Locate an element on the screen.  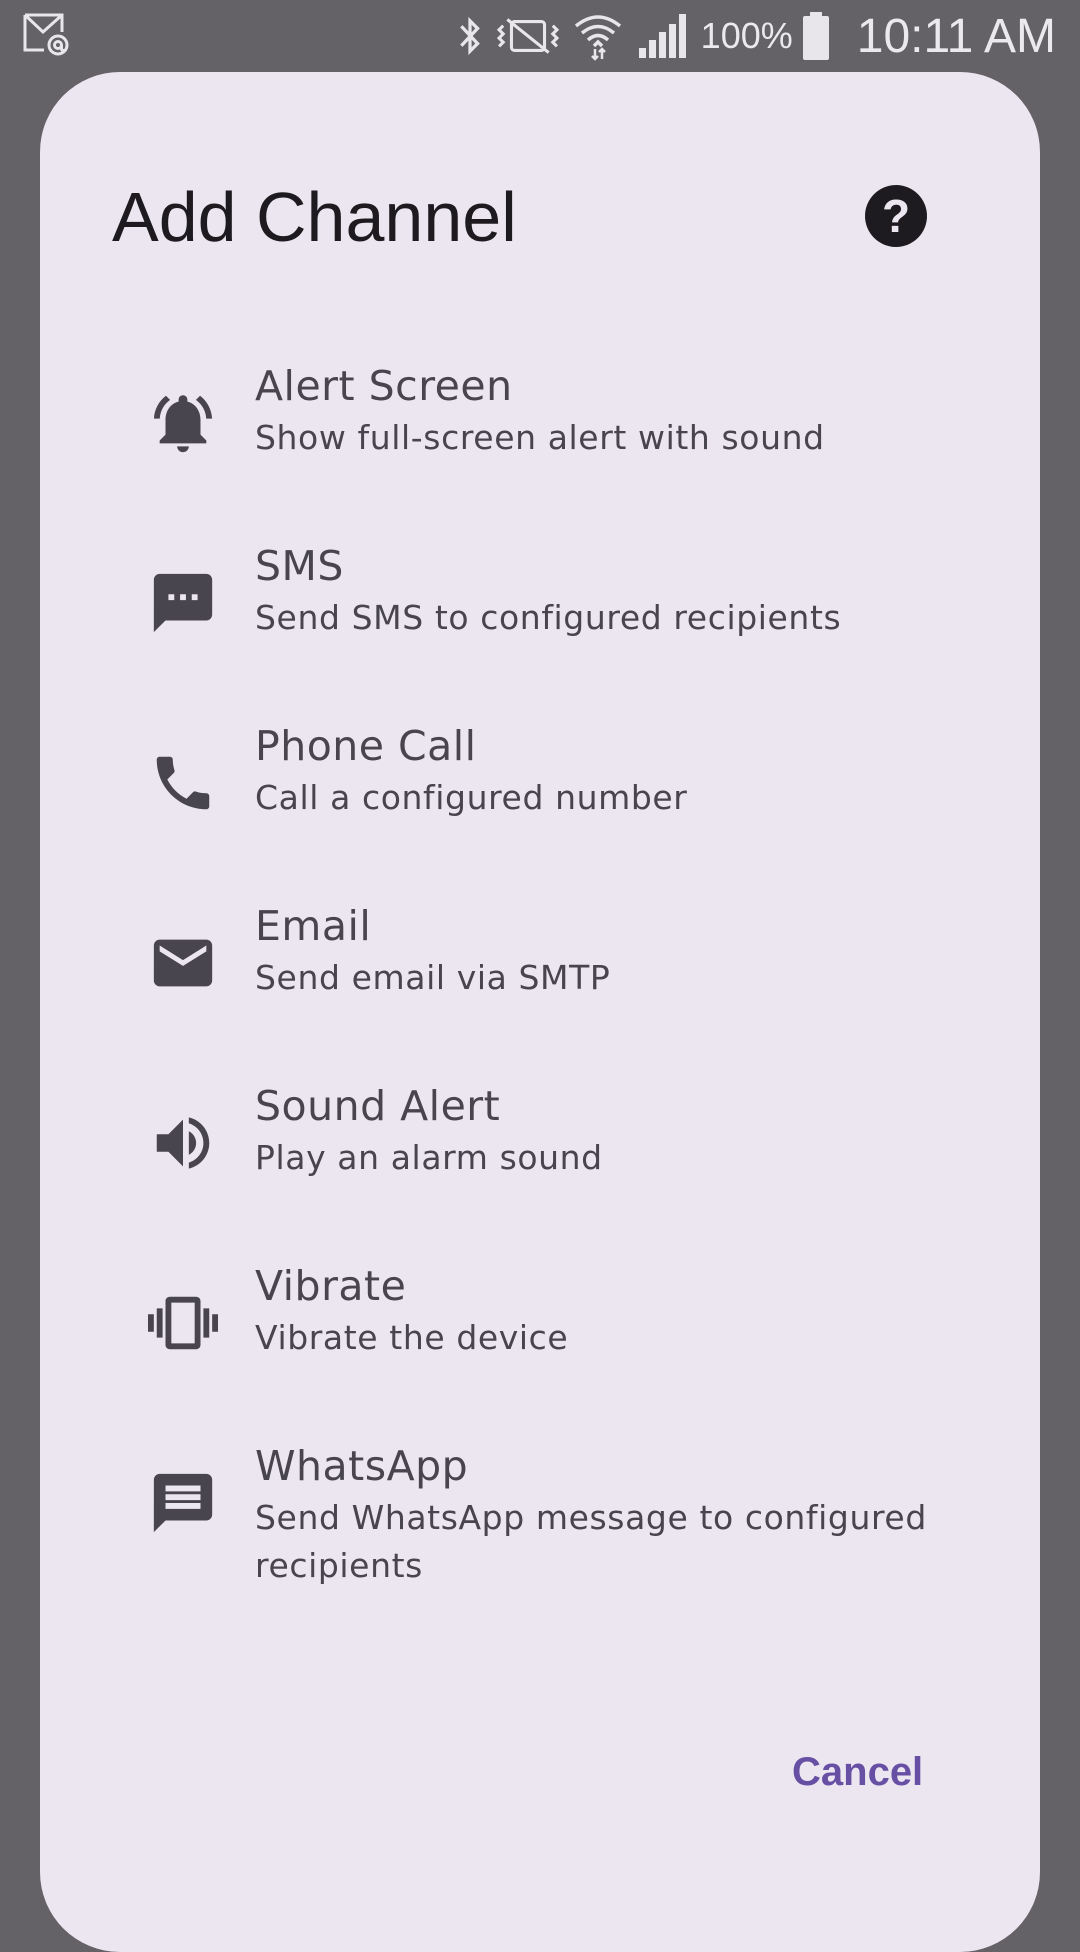
channel-item-email: Email Send email via SMTP is located at coordinates (550, 988).